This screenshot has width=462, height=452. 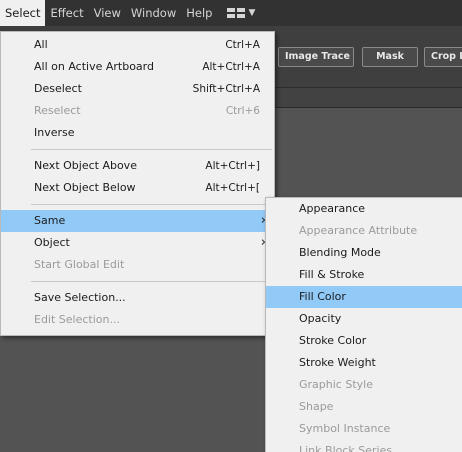 I want to click on menu-item-shortcut: Ctrl+A, so click(x=242, y=45).